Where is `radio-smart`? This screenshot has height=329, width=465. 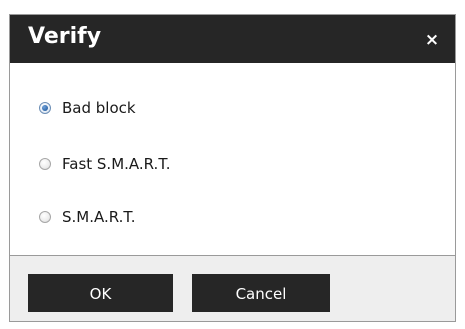
radio-smart is located at coordinates (45, 217).